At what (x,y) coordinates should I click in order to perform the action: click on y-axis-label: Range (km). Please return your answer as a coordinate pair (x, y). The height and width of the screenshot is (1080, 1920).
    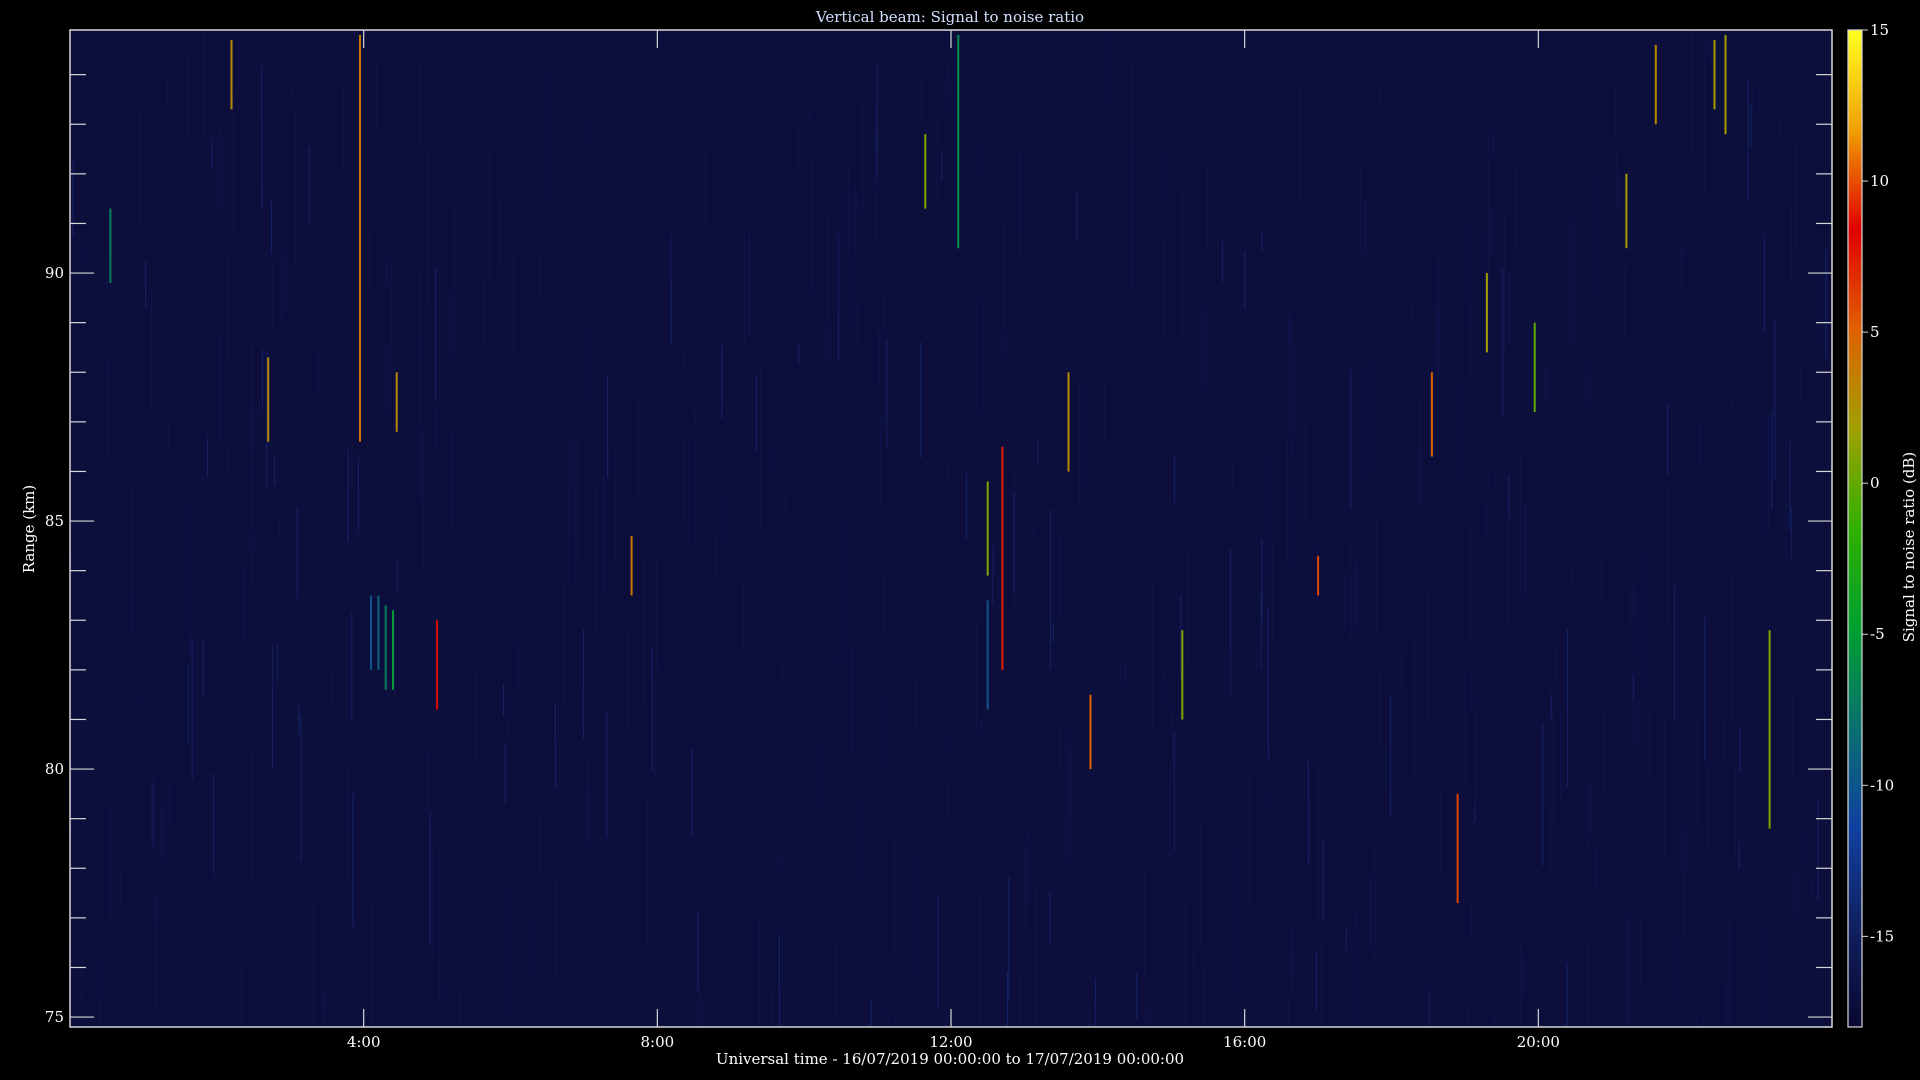
    Looking at the image, I should click on (29, 529).